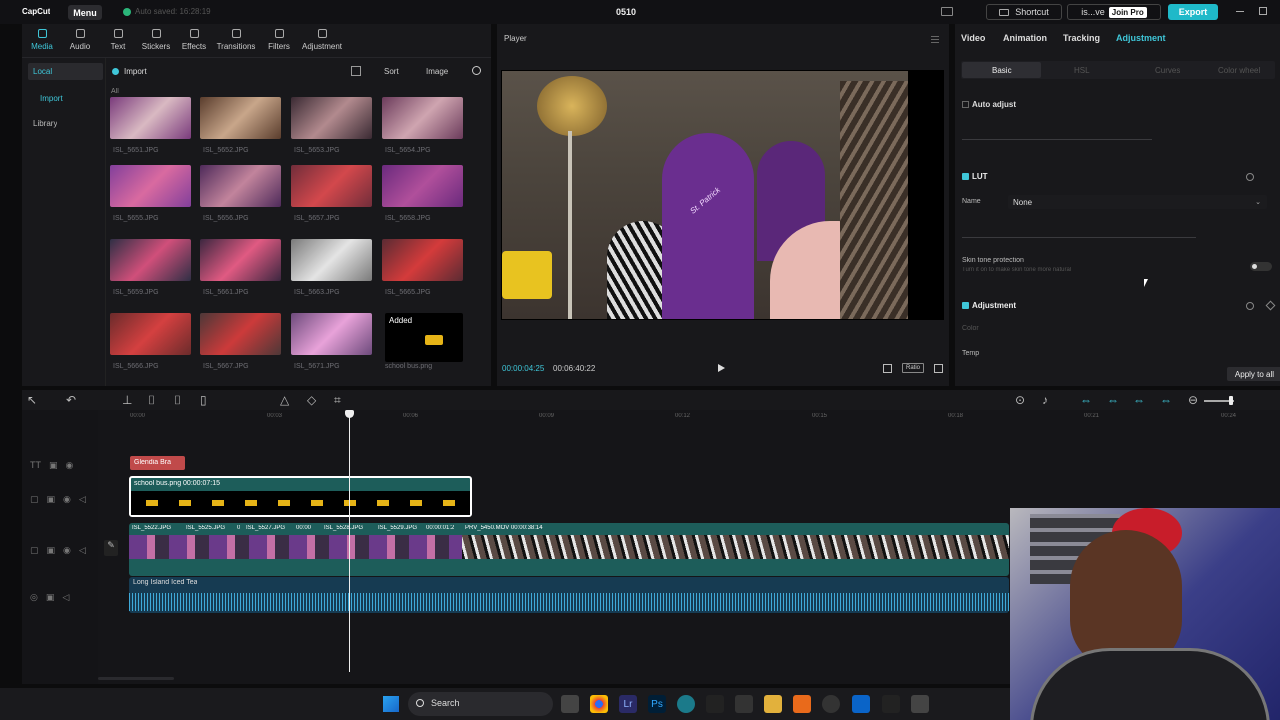 This screenshot has height=720, width=1280. What do you see at coordinates (1261, 266) in the screenshot?
I see `skin-tone-toggle` at bounding box center [1261, 266].